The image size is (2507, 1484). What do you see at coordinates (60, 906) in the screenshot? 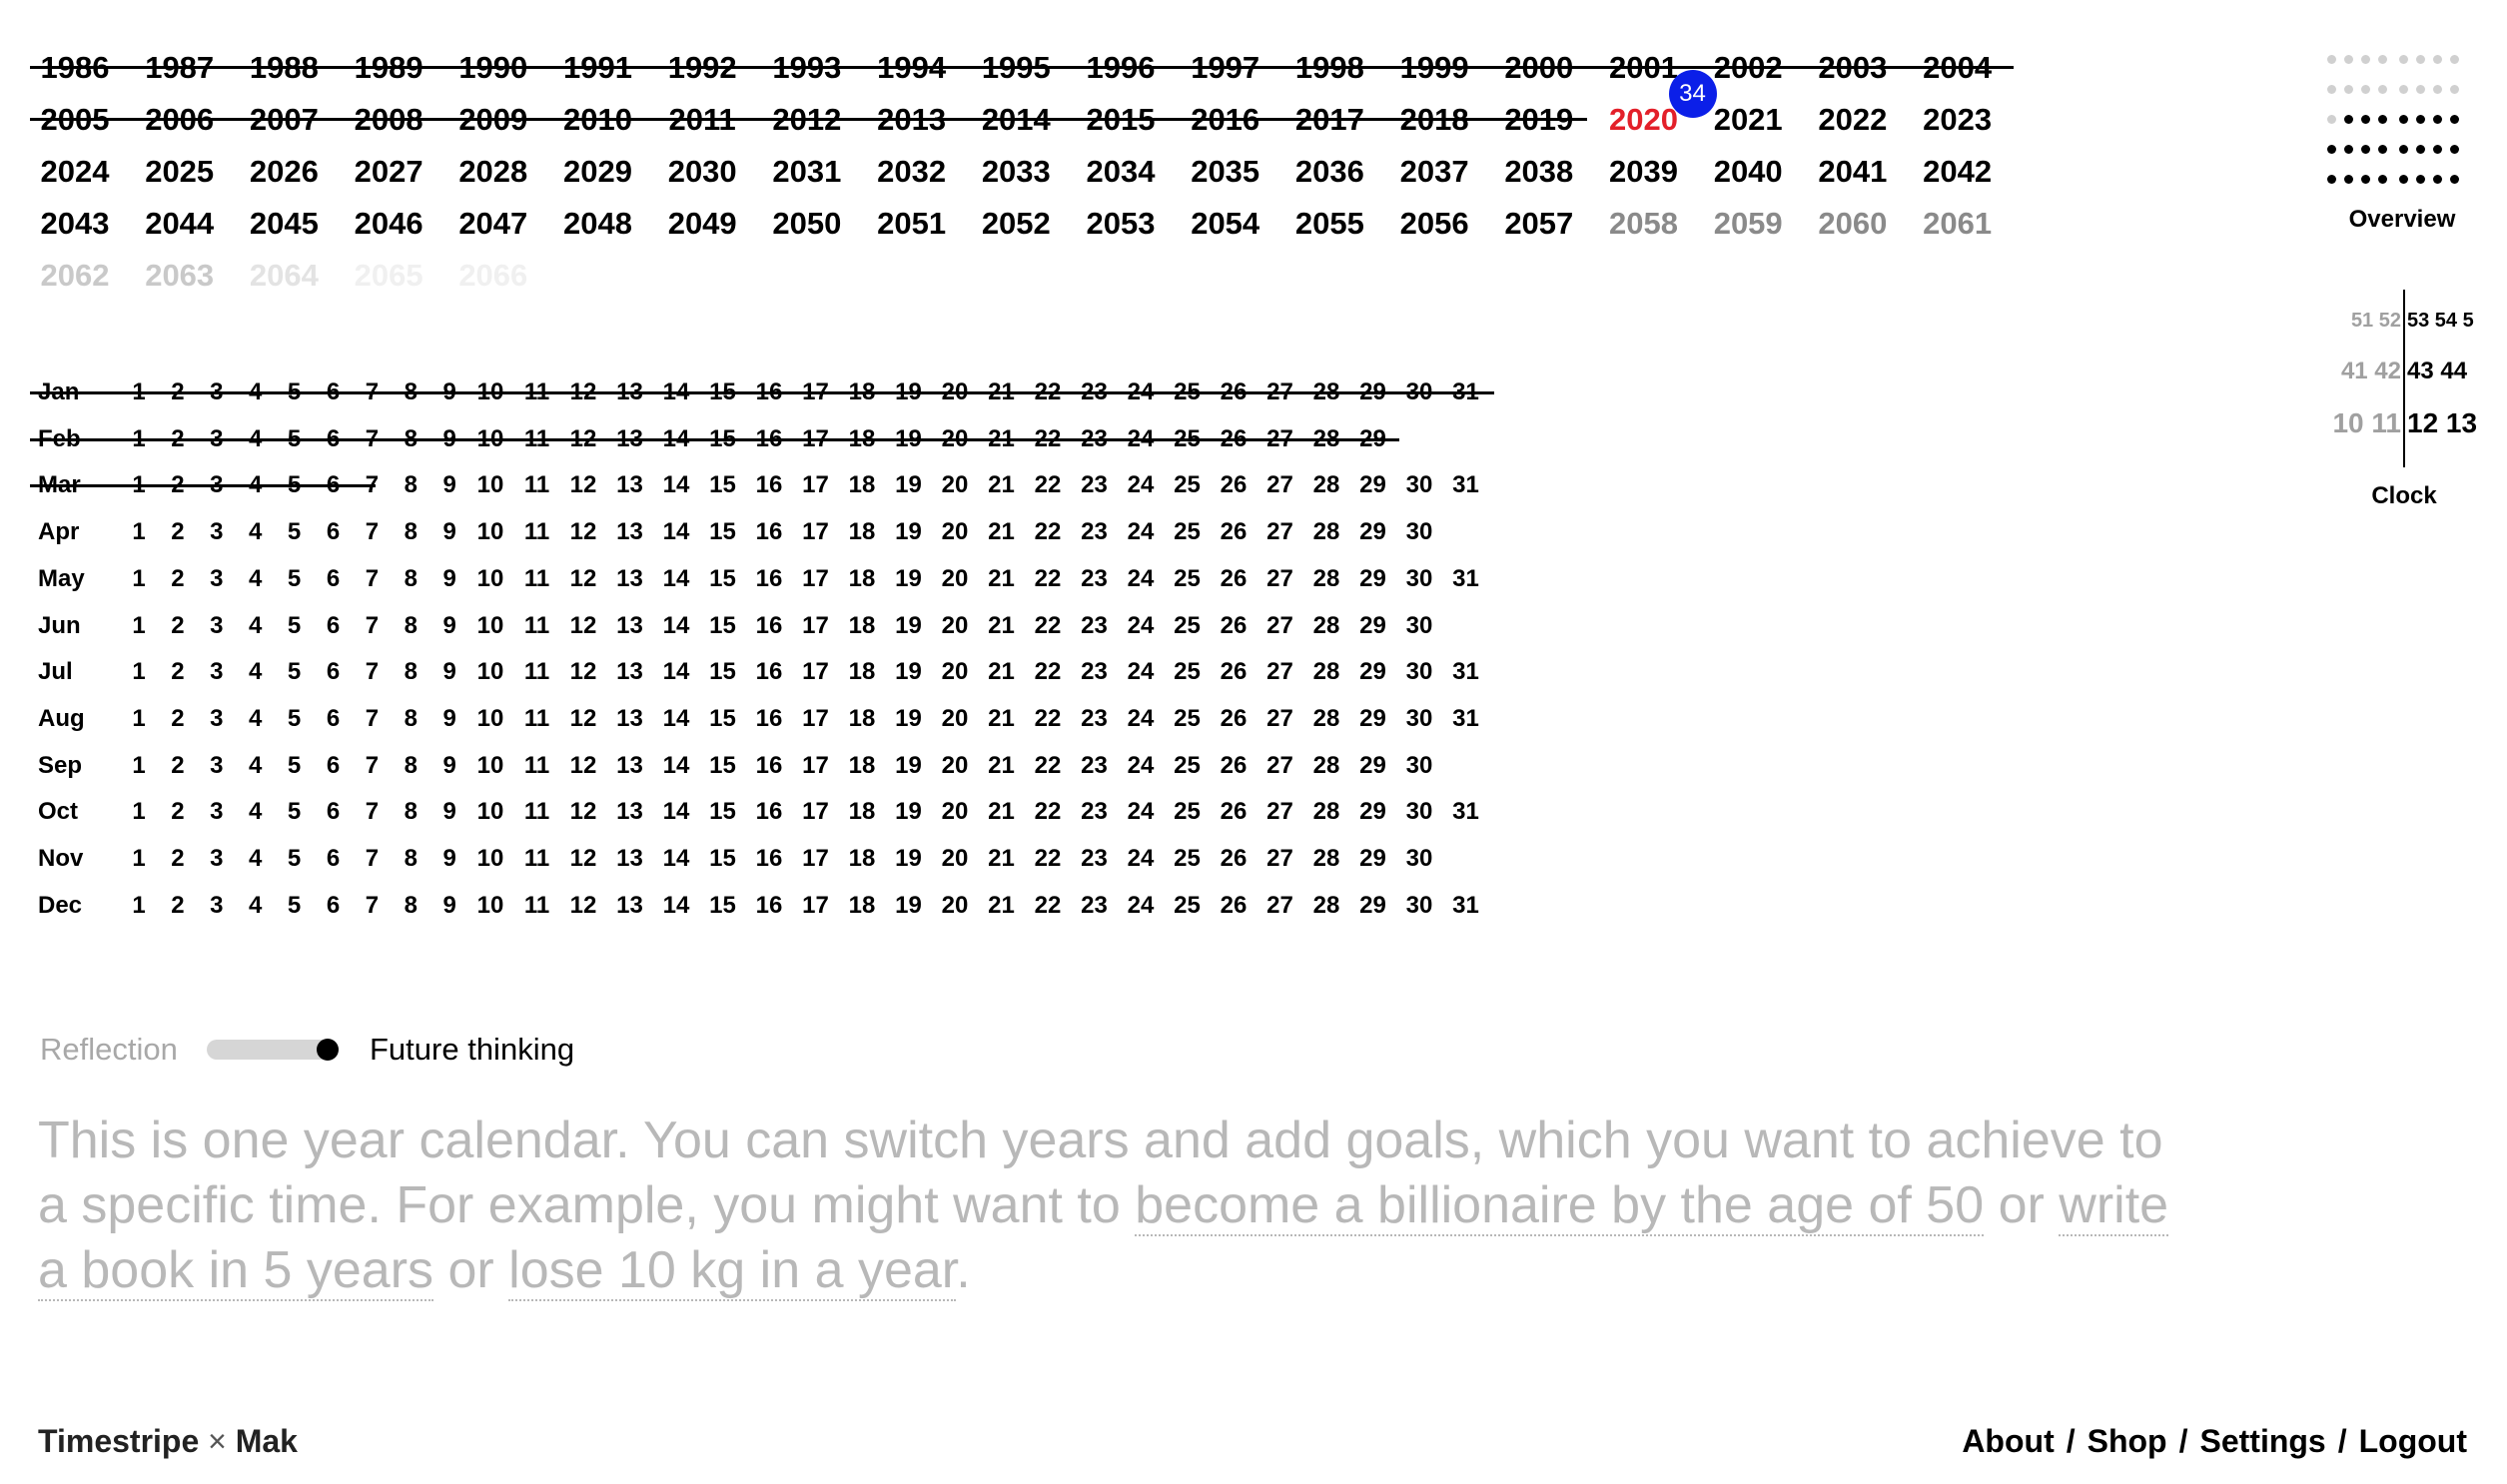
I see `month-label-dec: Dec` at bounding box center [60, 906].